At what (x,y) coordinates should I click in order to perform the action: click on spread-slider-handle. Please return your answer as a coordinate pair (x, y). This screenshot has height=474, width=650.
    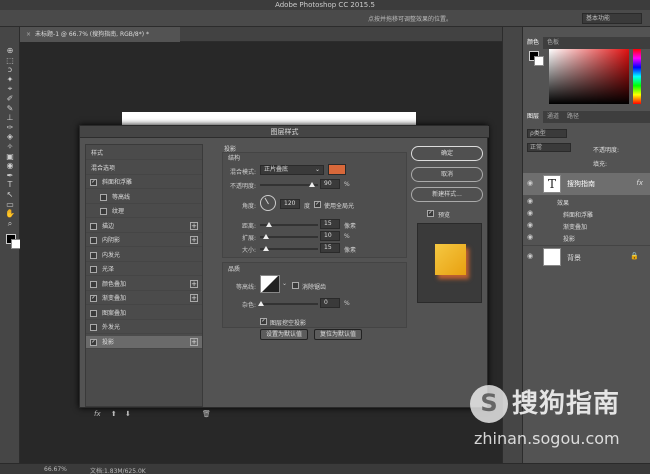
    Looking at the image, I should click on (266, 236).